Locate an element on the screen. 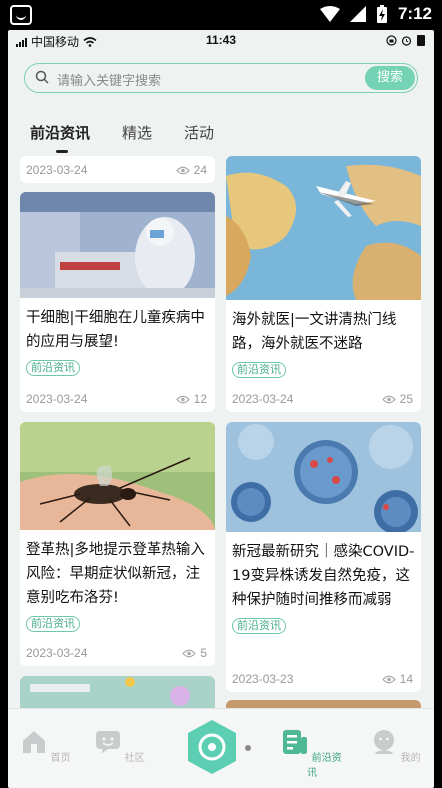  battery-icon is located at coordinates (421, 40).